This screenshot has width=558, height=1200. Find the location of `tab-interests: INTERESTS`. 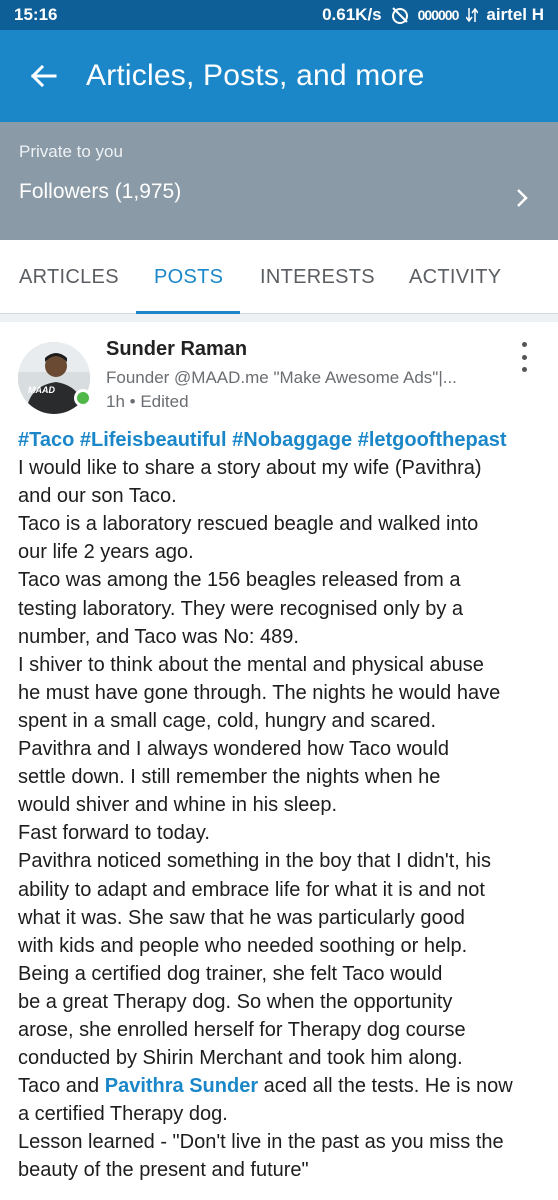

tab-interests: INTERESTS is located at coordinates (317, 277).